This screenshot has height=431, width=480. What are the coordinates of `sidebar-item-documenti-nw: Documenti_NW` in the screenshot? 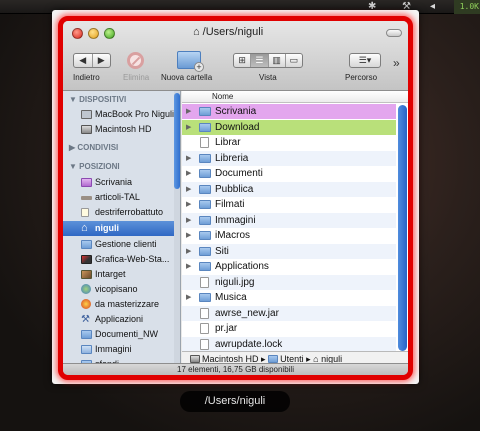 It's located at (119, 334).